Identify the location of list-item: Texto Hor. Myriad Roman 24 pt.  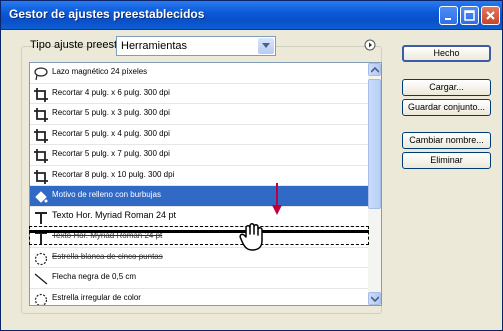
(200, 217).